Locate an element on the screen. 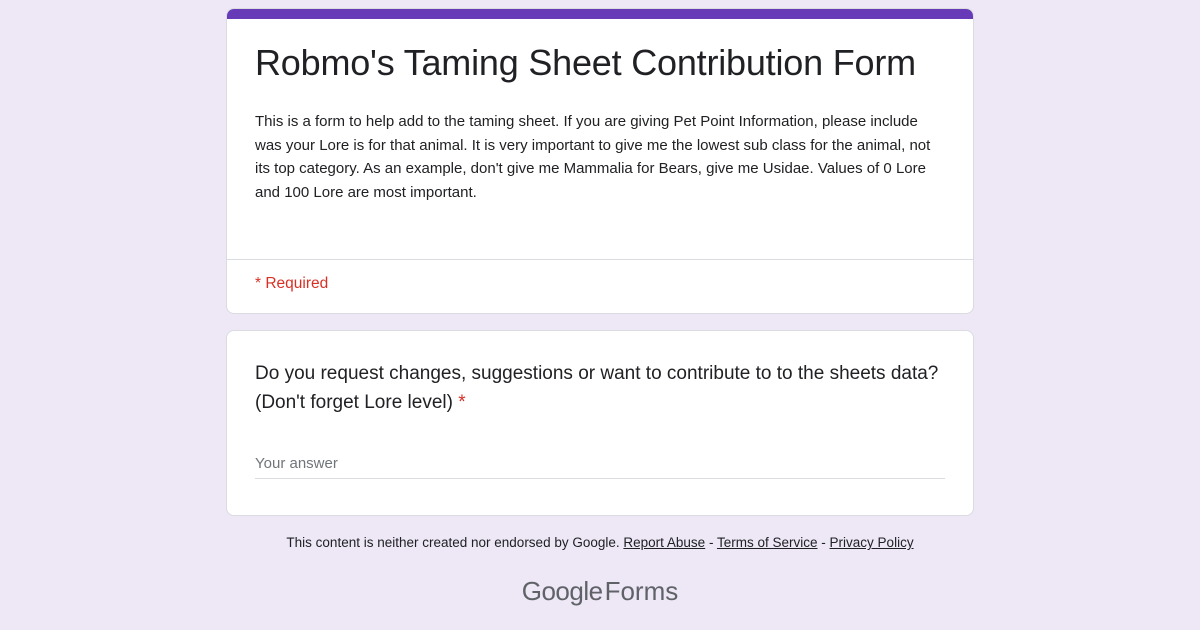 The height and width of the screenshot is (630, 1200). google-forms-logo: GoogleForms is located at coordinates (600, 591).